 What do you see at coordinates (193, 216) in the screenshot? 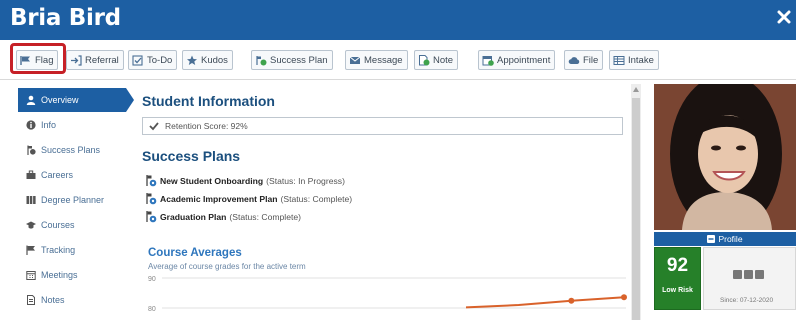
I see `success-plan-name: Graduation Plan` at bounding box center [193, 216].